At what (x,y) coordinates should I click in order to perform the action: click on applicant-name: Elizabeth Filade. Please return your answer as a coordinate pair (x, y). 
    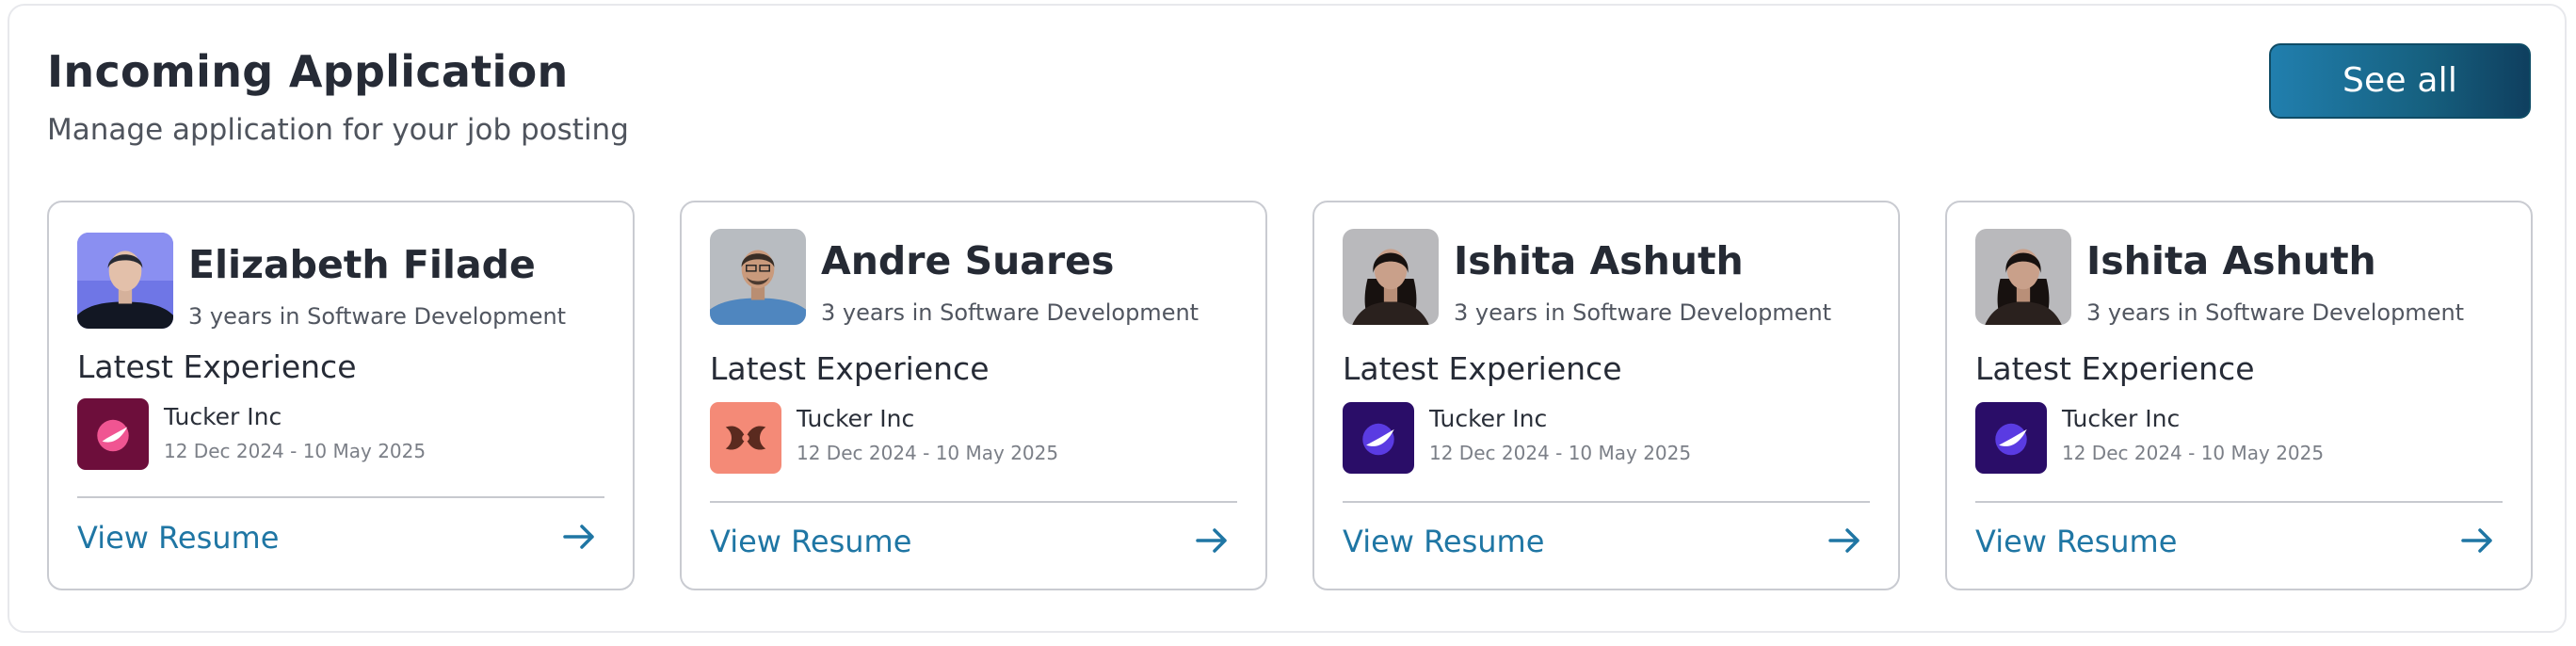
    Looking at the image, I should click on (362, 265).